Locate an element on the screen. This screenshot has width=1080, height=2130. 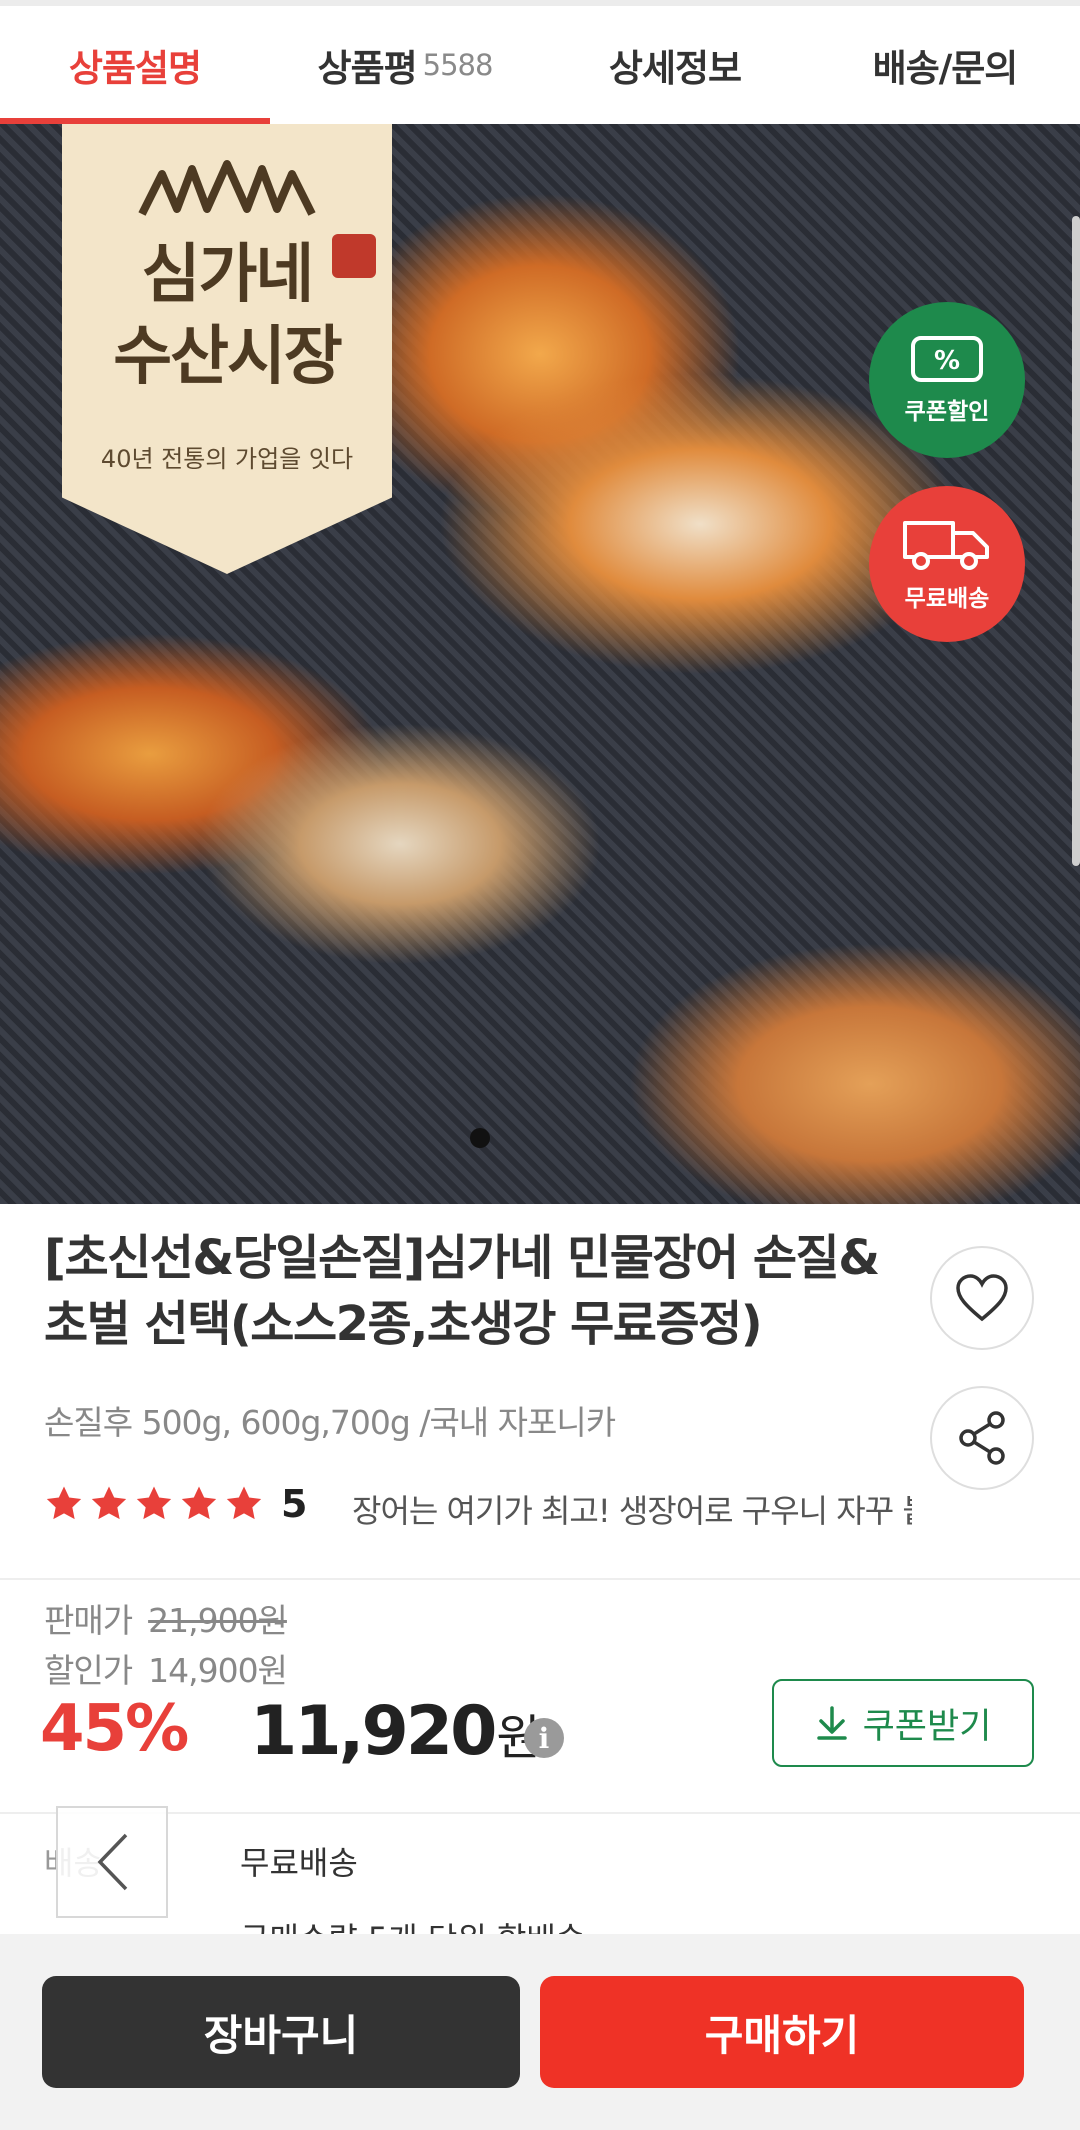
final-price: 11,920원 is located at coordinates (395, 1731).